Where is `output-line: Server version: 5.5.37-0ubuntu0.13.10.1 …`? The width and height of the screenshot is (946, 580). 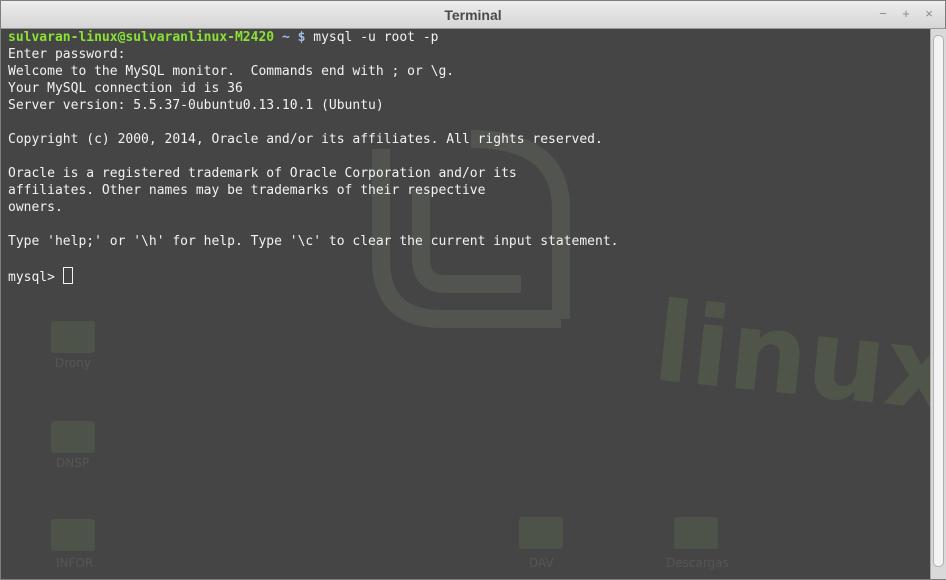
output-line: Server version: 5.5.37-0ubuntu0.13.10.1 … is located at coordinates (196, 105).